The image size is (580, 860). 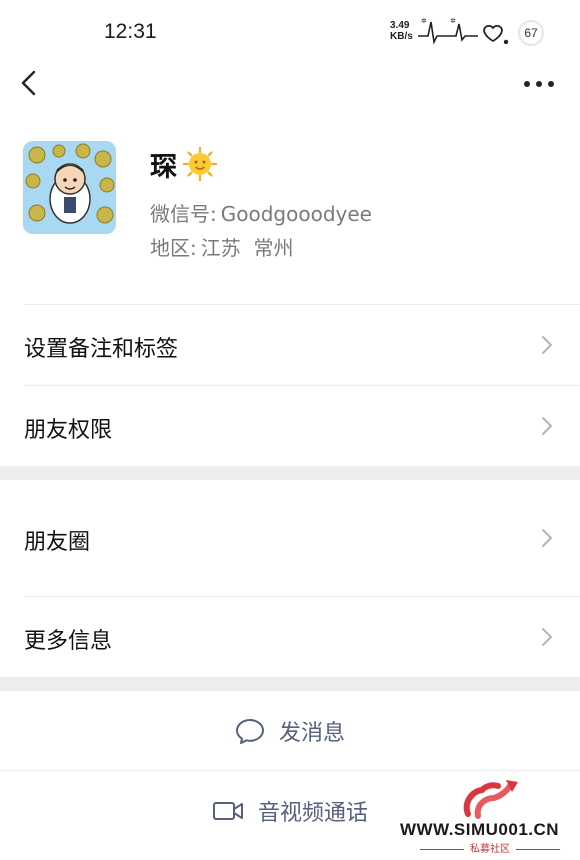 I want to click on profile-name-row: 琛, so click(x=183, y=164).